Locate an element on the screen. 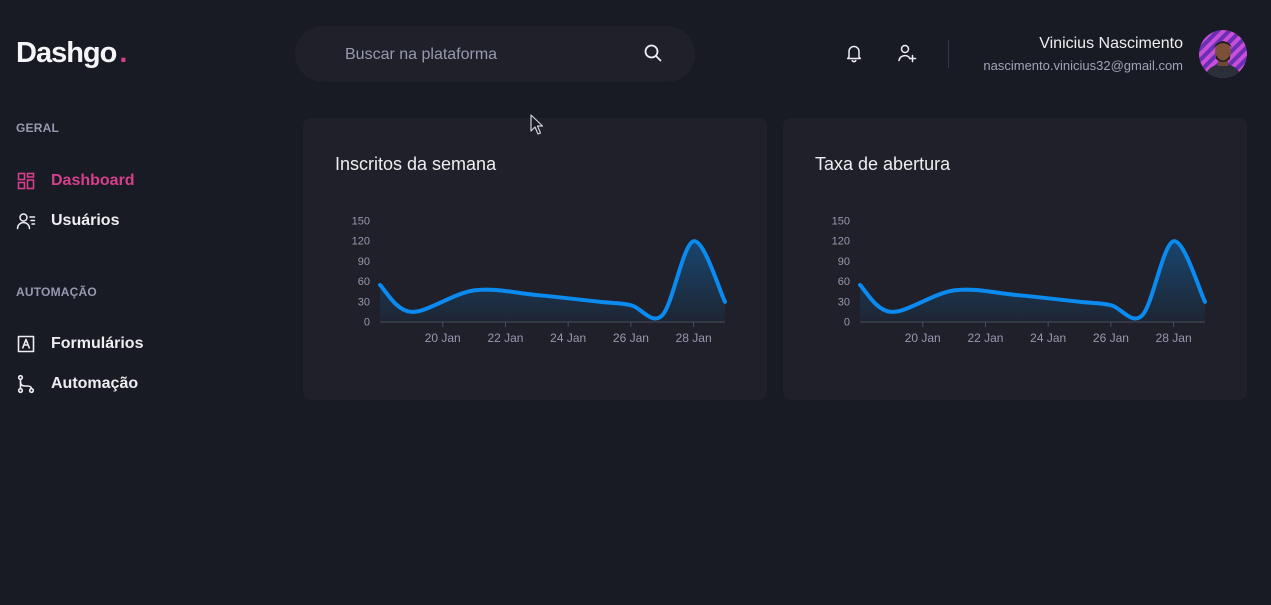 The width and height of the screenshot is (1271, 605). sidebar-item-automacao: Automação is located at coordinates (77, 384).